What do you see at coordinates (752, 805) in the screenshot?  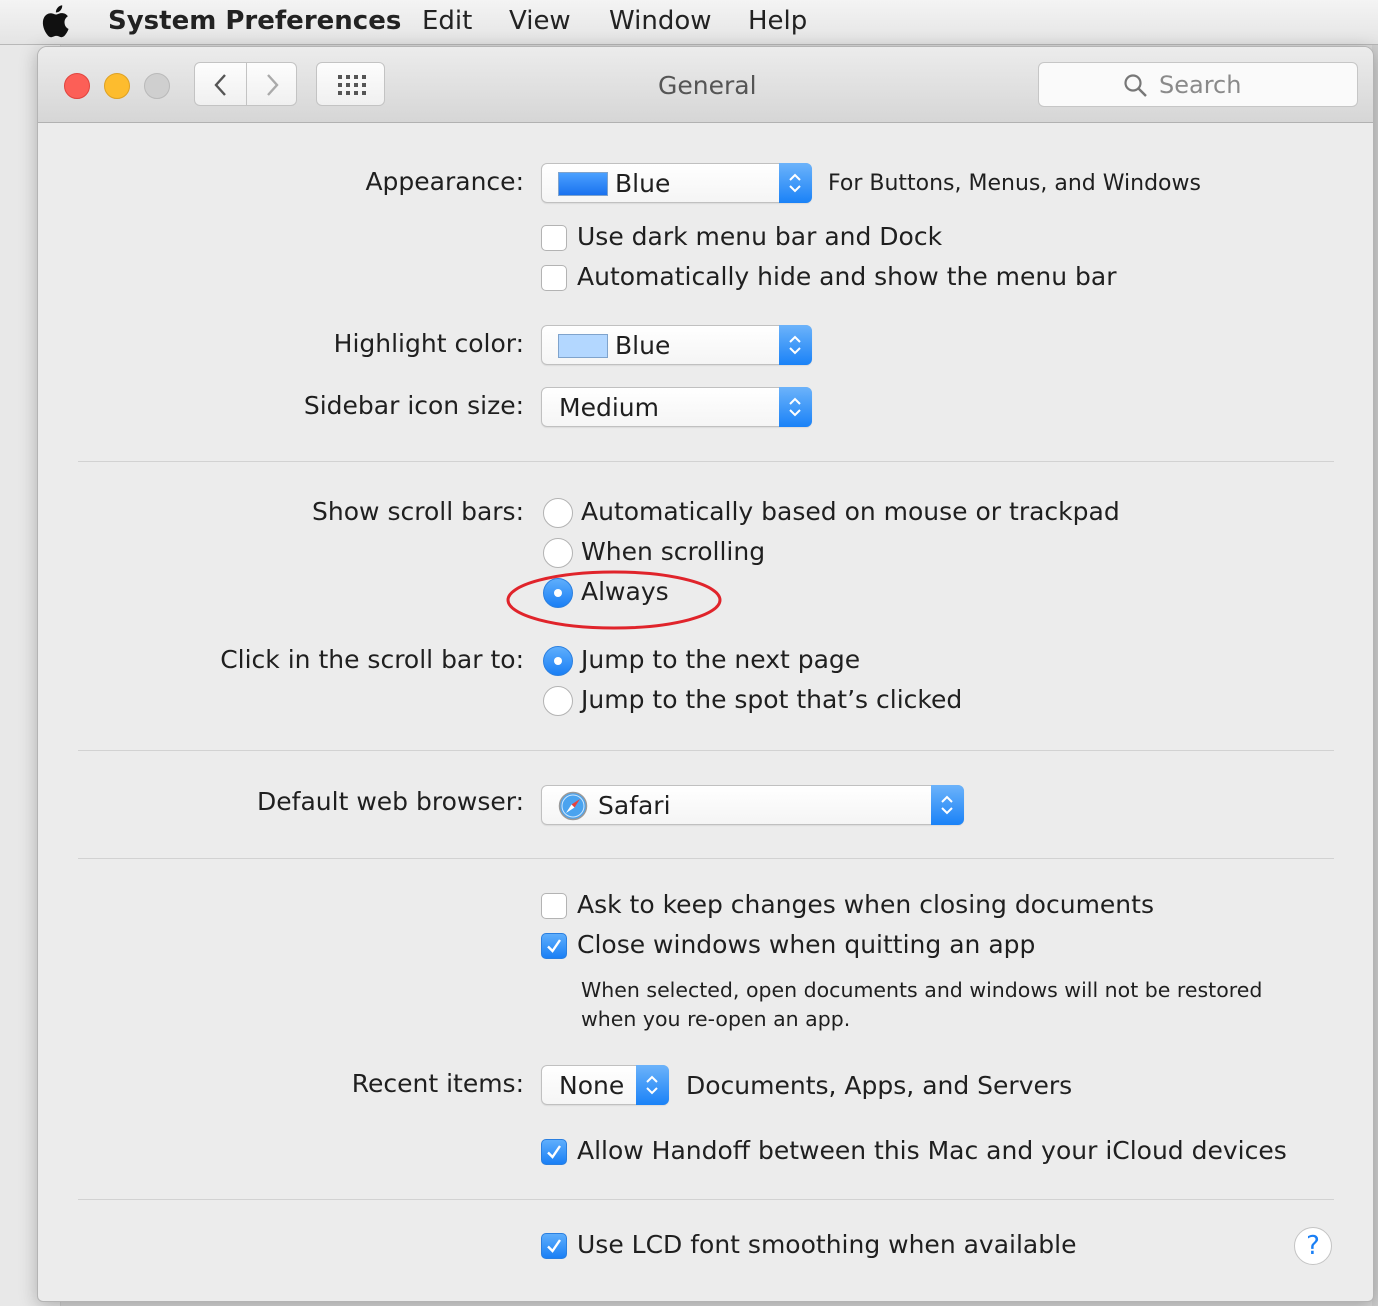 I see `default-browser-popup: Safari` at bounding box center [752, 805].